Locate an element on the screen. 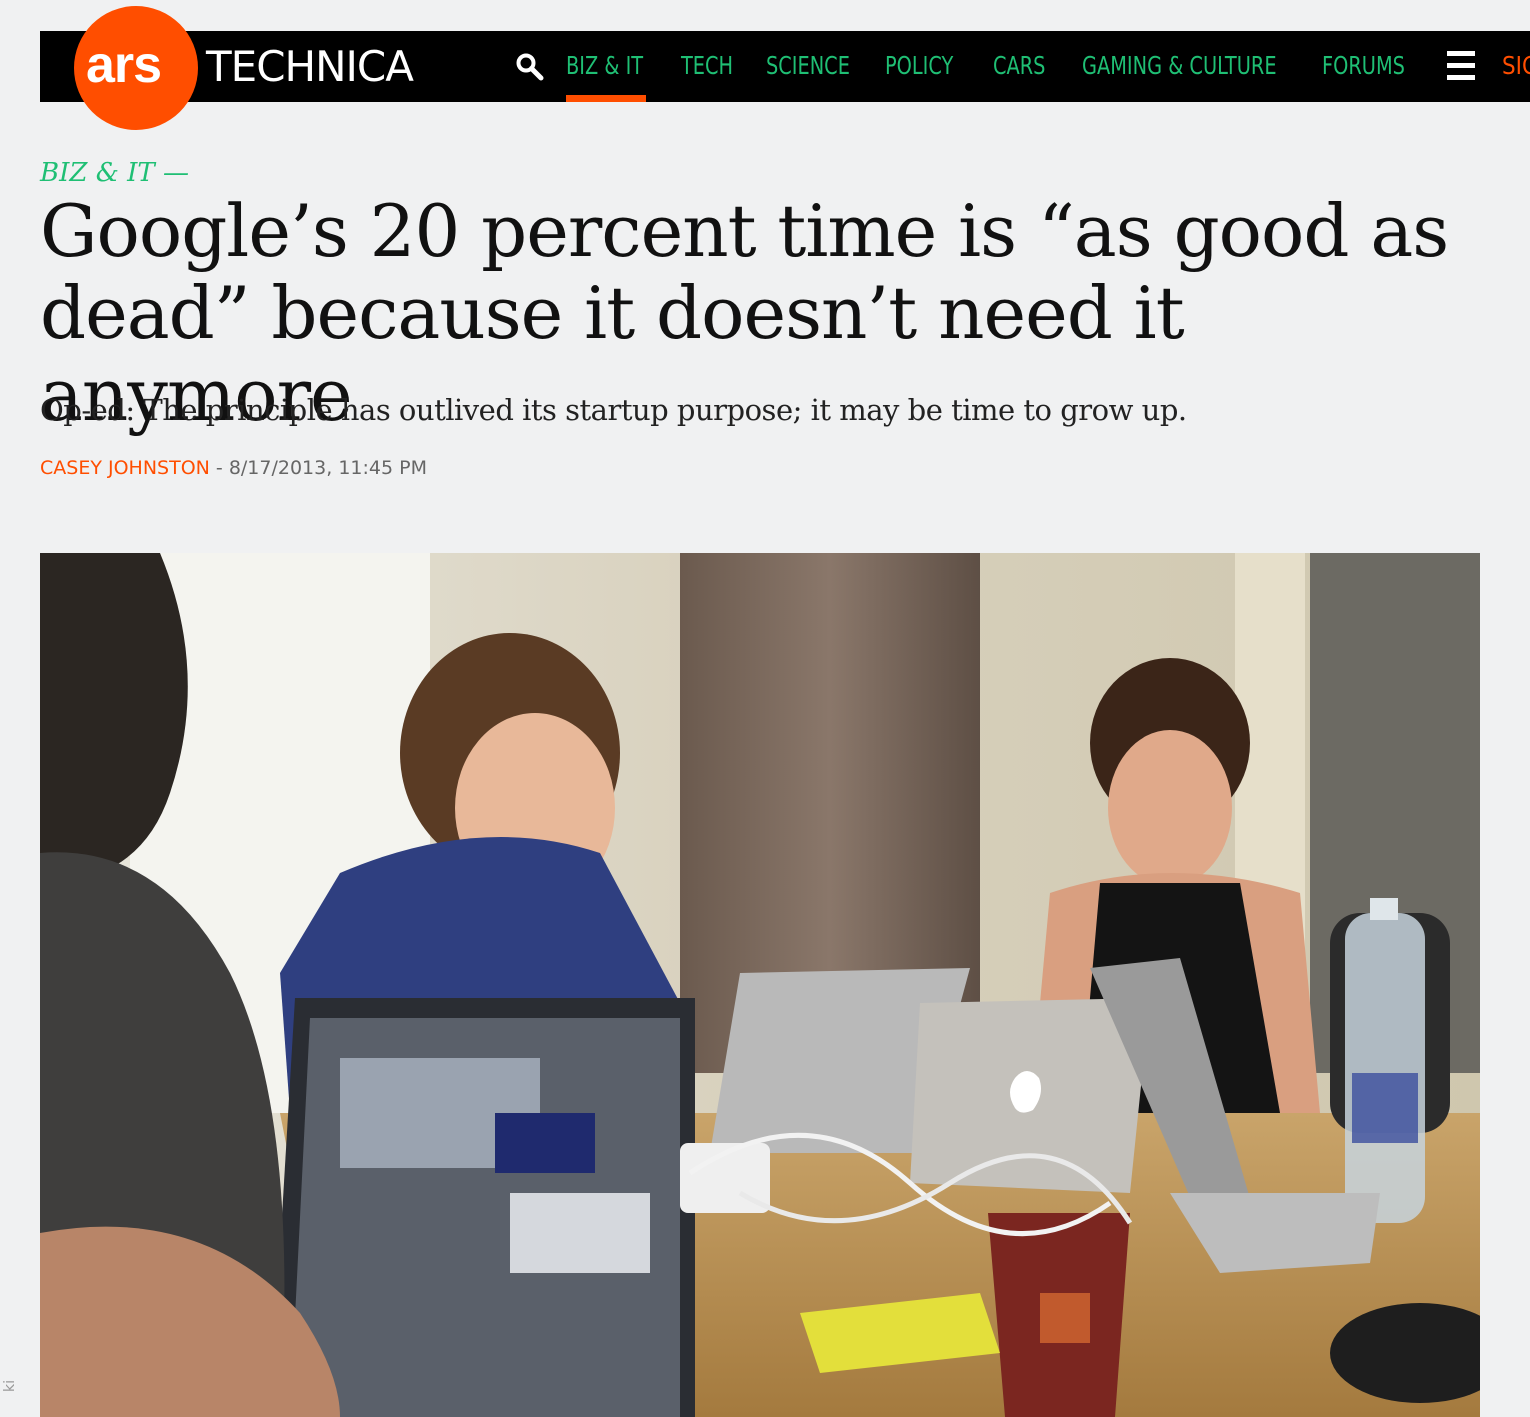 This screenshot has height=1417, width=1530. logo-ars-text: ars is located at coordinates (124, 65).